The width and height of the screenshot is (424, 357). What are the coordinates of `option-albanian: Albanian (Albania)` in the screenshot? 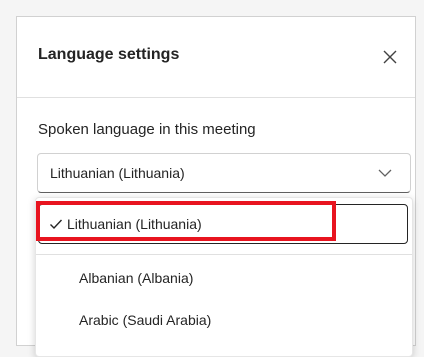 It's located at (224, 280).